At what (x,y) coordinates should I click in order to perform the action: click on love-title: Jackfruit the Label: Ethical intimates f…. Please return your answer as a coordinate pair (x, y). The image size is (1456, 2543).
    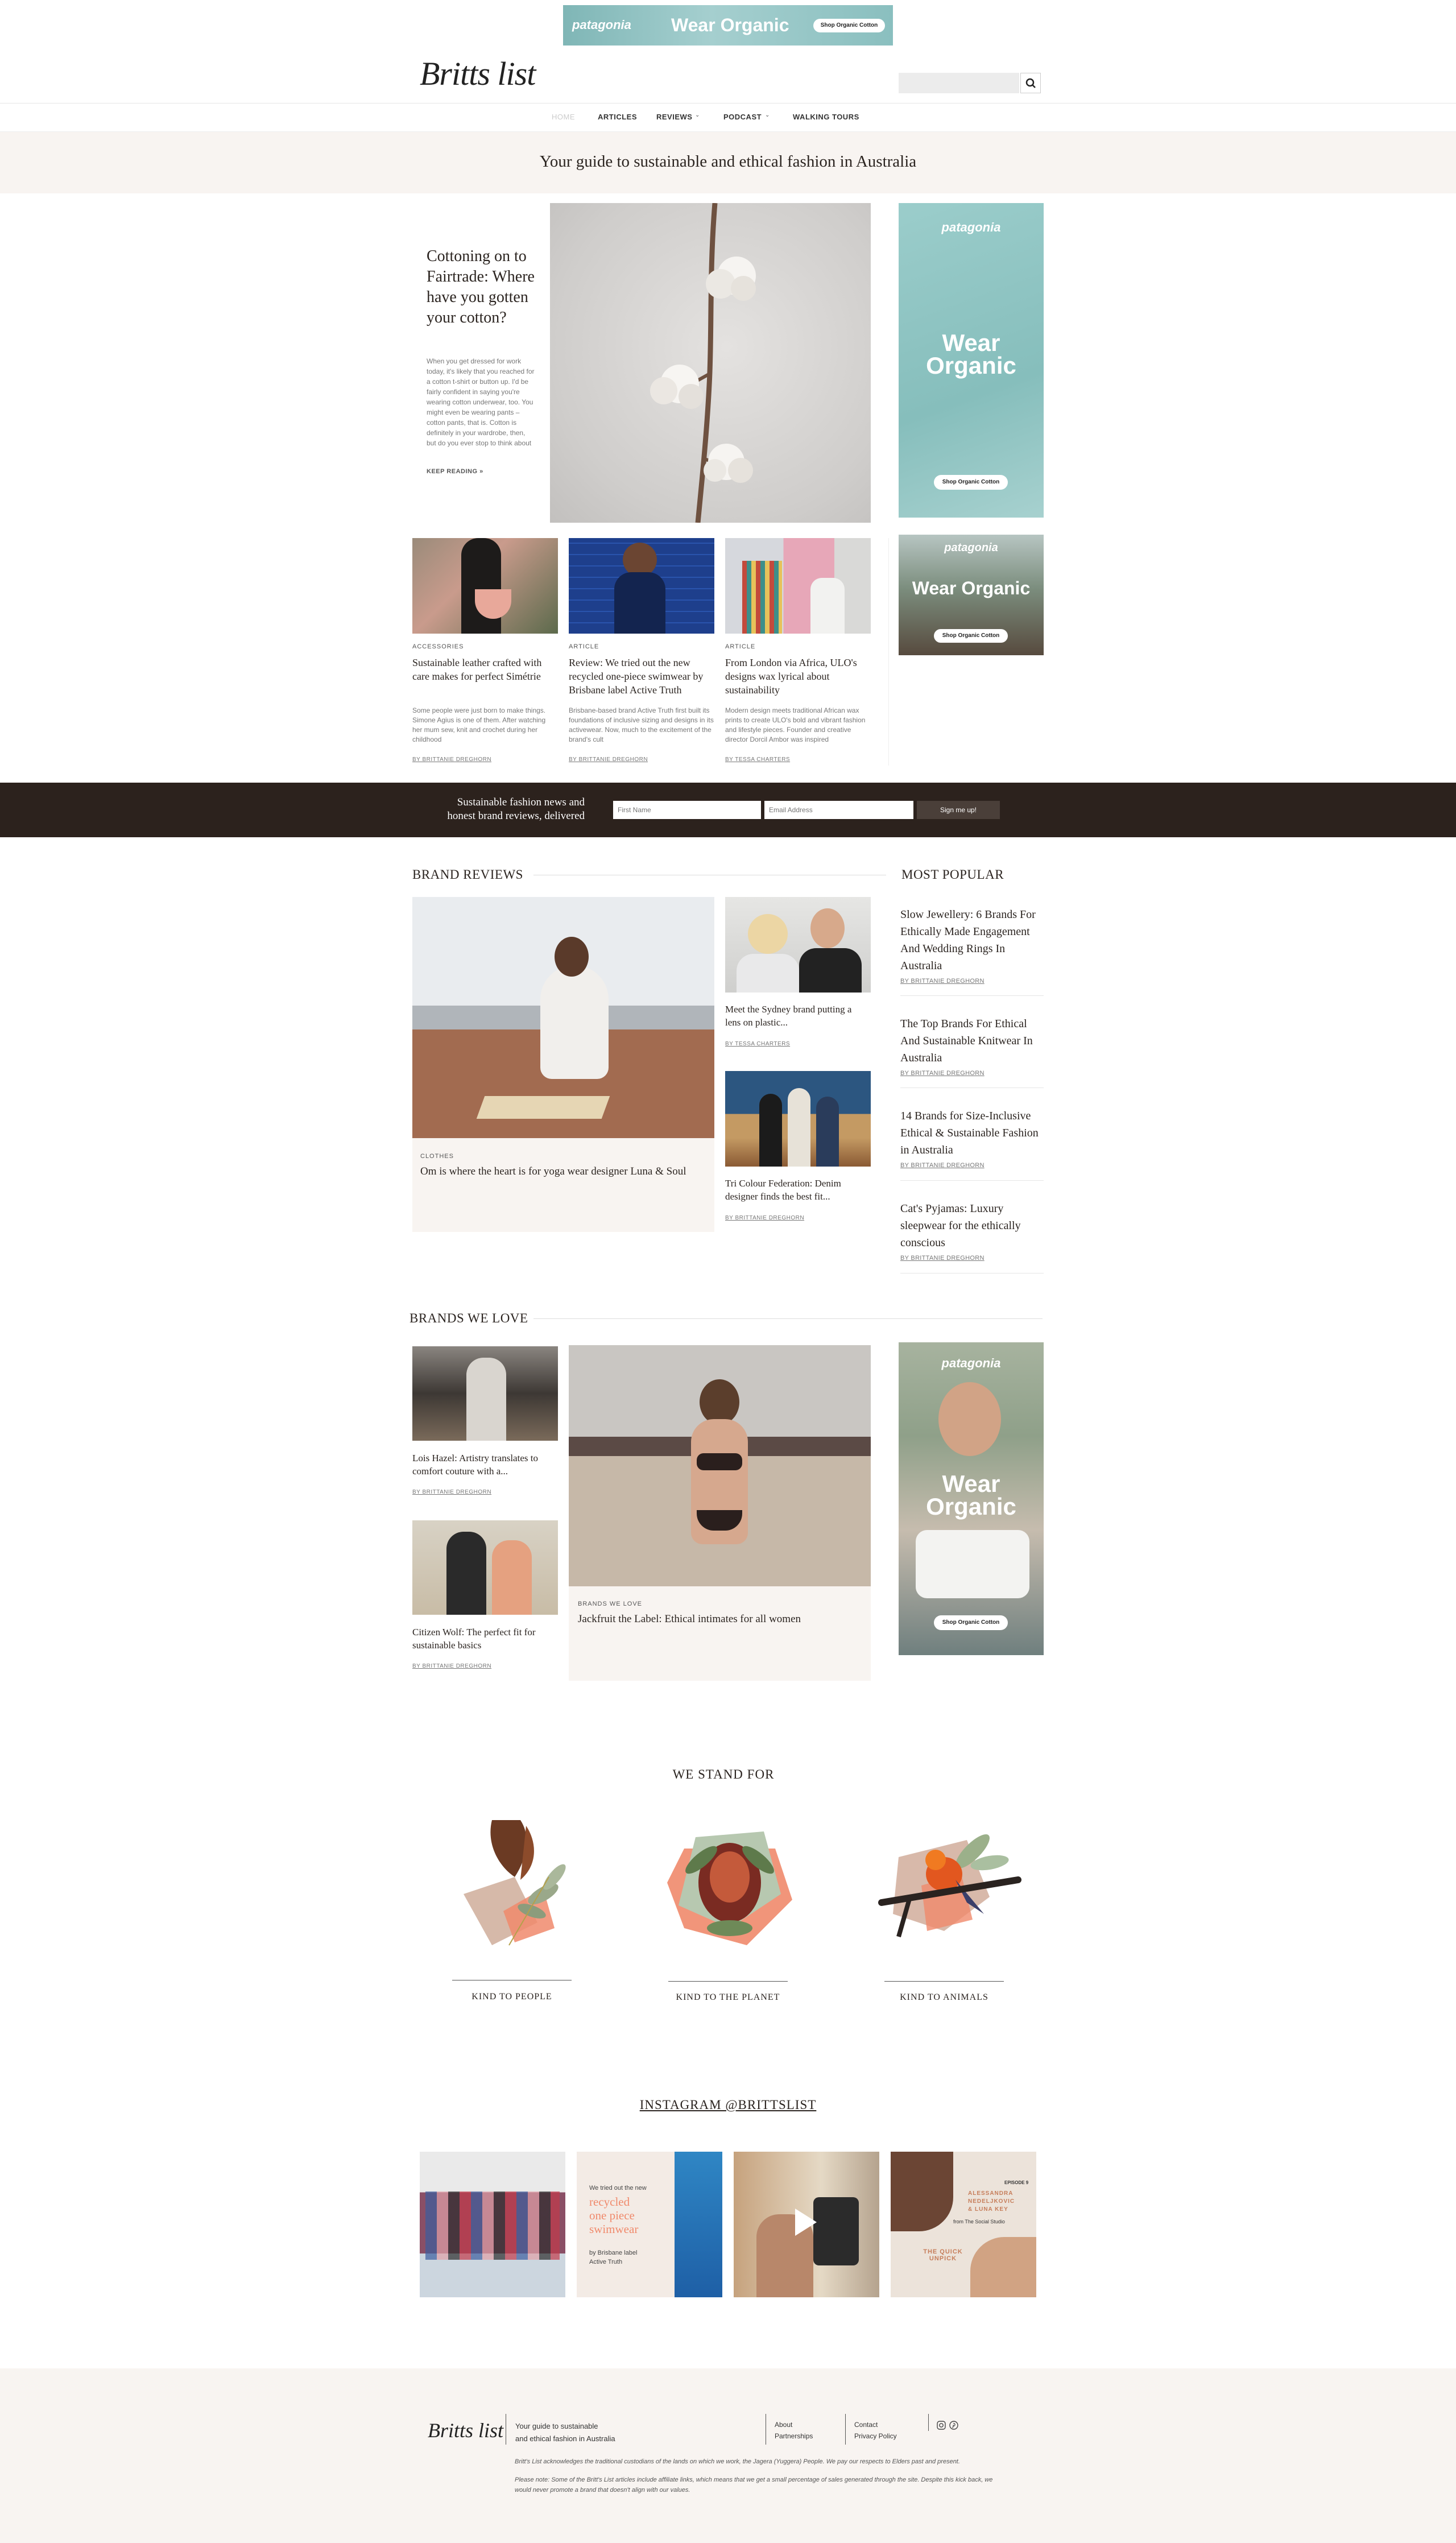
    Looking at the image, I should click on (720, 1620).